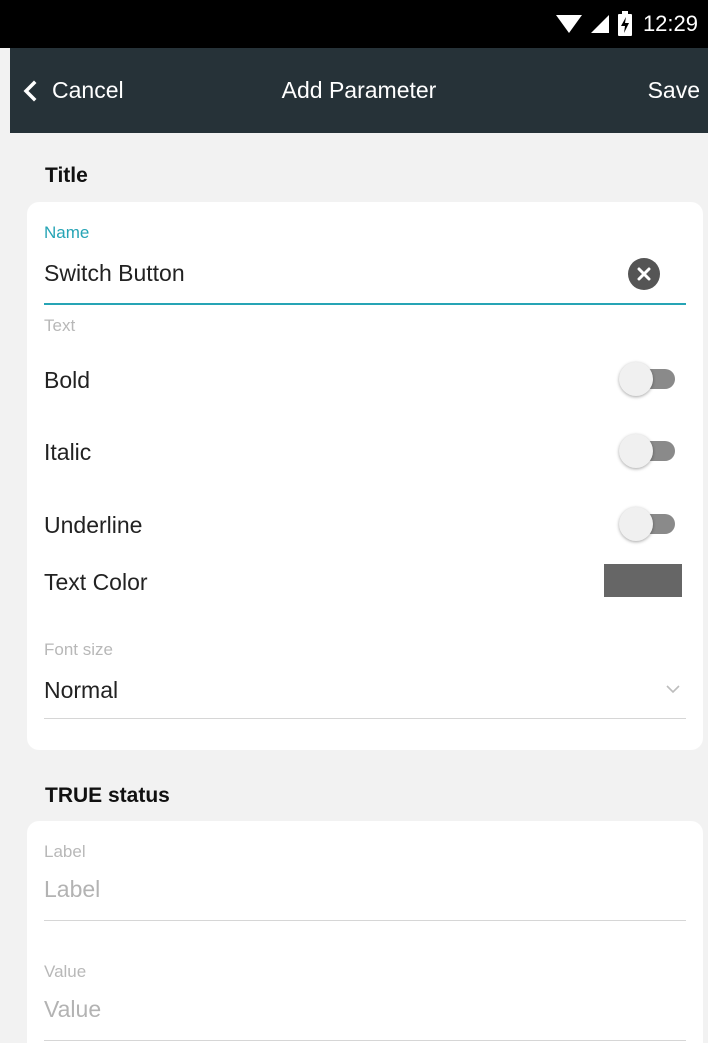 The width and height of the screenshot is (708, 1043). I want to click on clear-icon, so click(644, 274).